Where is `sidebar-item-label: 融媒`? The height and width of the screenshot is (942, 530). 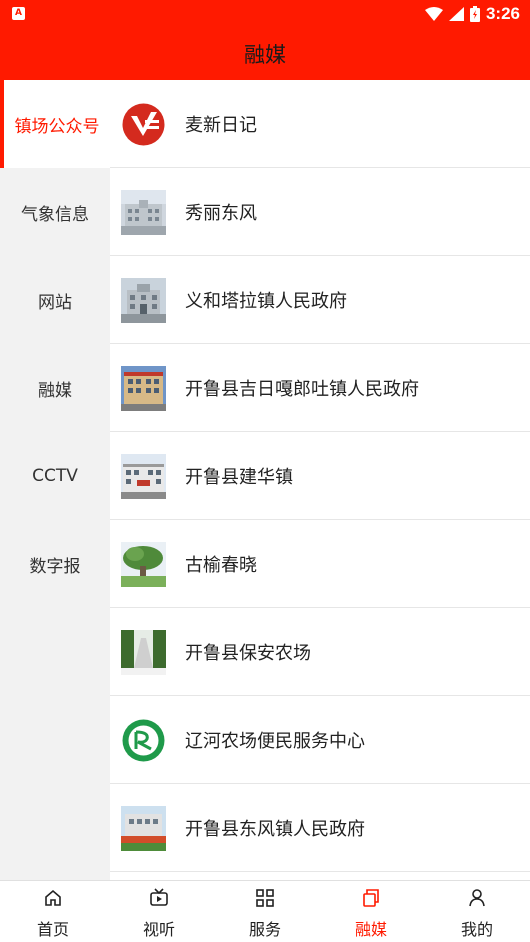 sidebar-item-label: 融媒 is located at coordinates (55, 390).